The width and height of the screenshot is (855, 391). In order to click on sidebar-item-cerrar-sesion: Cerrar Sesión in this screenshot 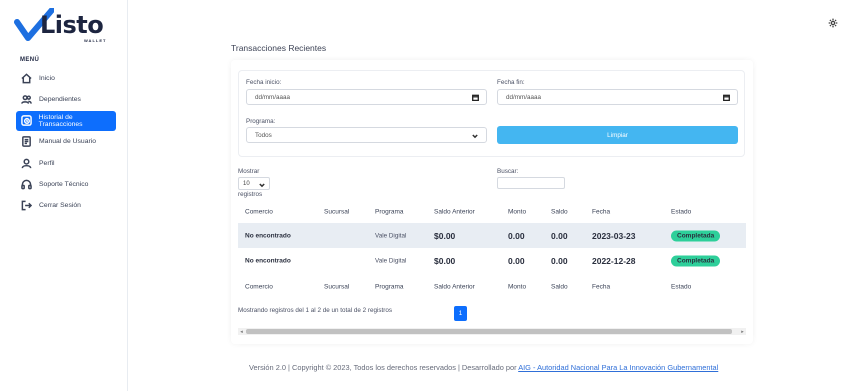, I will do `click(66, 206)`.